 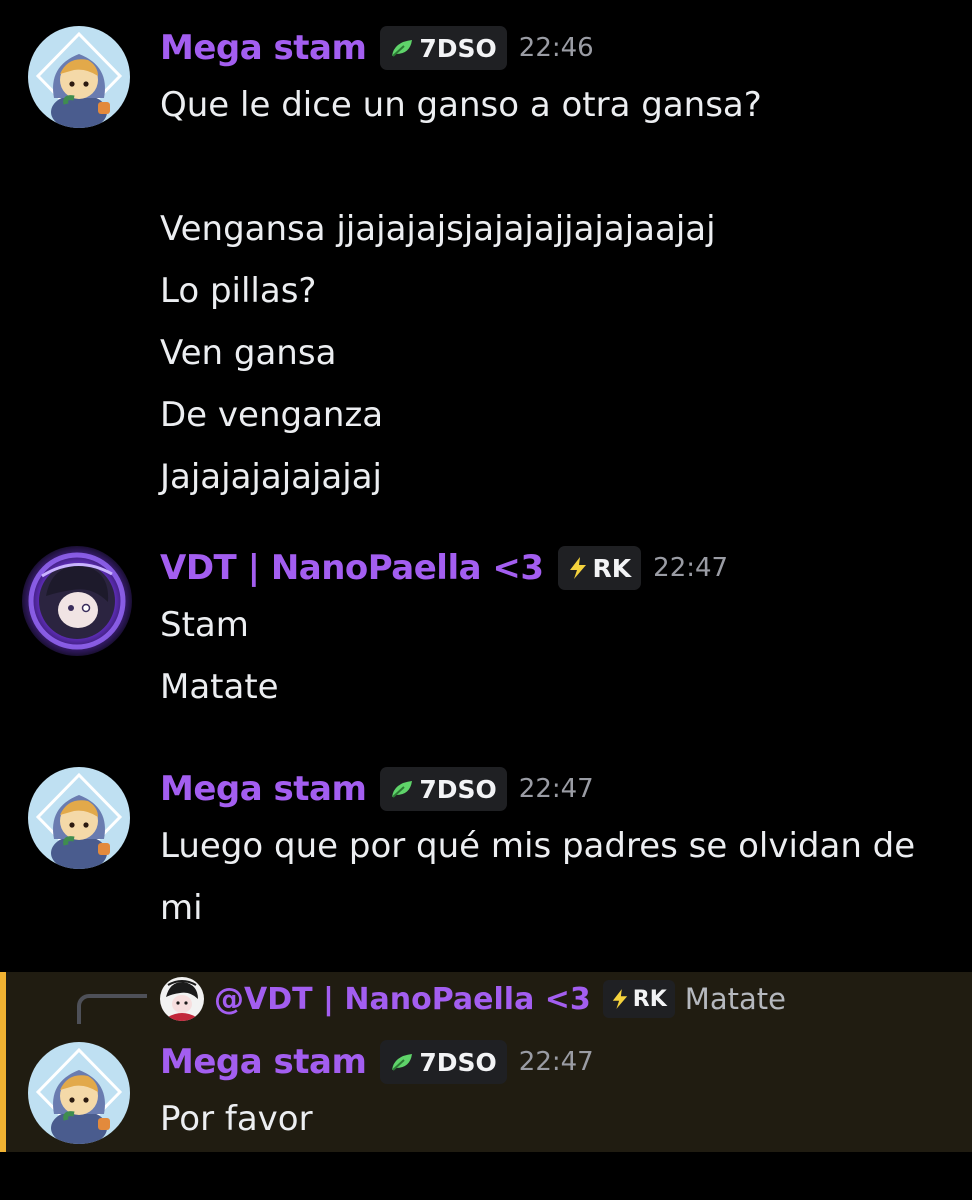 What do you see at coordinates (182, 999) in the screenshot?
I see `reply-avatar` at bounding box center [182, 999].